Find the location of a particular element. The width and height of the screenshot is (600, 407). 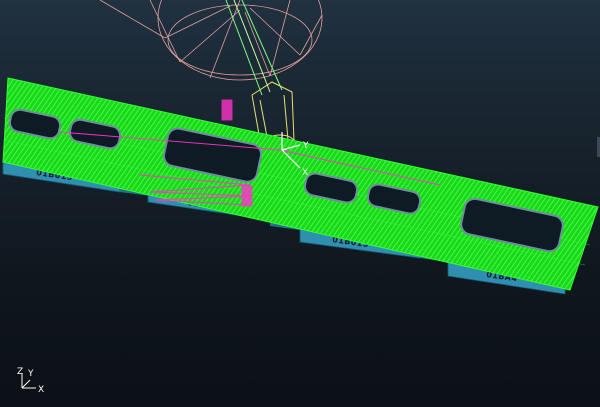

view-orientation-triad: Z Y X is located at coordinates (30, 381).